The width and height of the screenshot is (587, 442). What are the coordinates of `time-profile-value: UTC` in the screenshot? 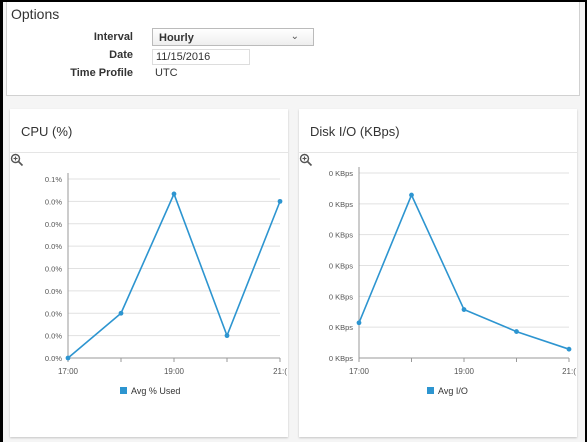 It's located at (166, 73).